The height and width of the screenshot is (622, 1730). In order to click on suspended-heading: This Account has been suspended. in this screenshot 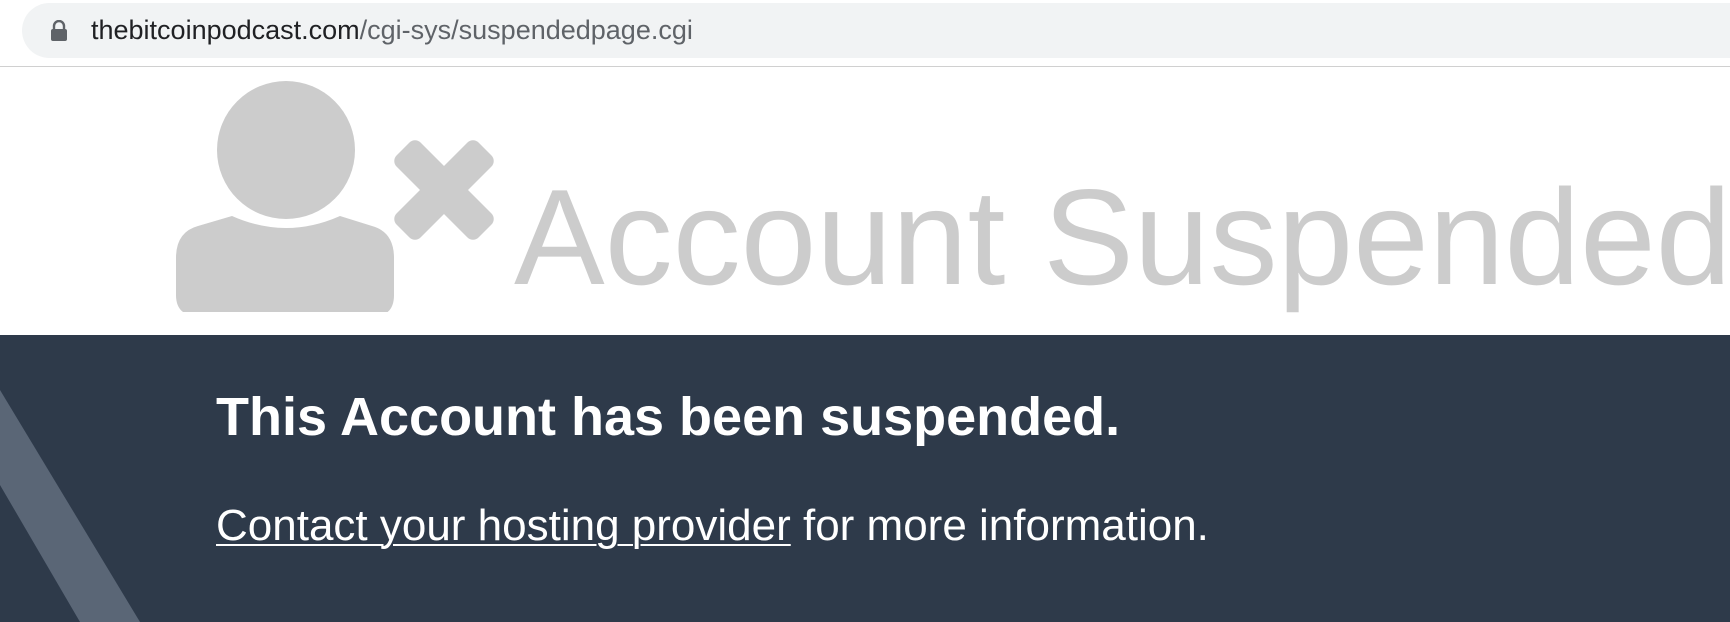, I will do `click(668, 417)`.